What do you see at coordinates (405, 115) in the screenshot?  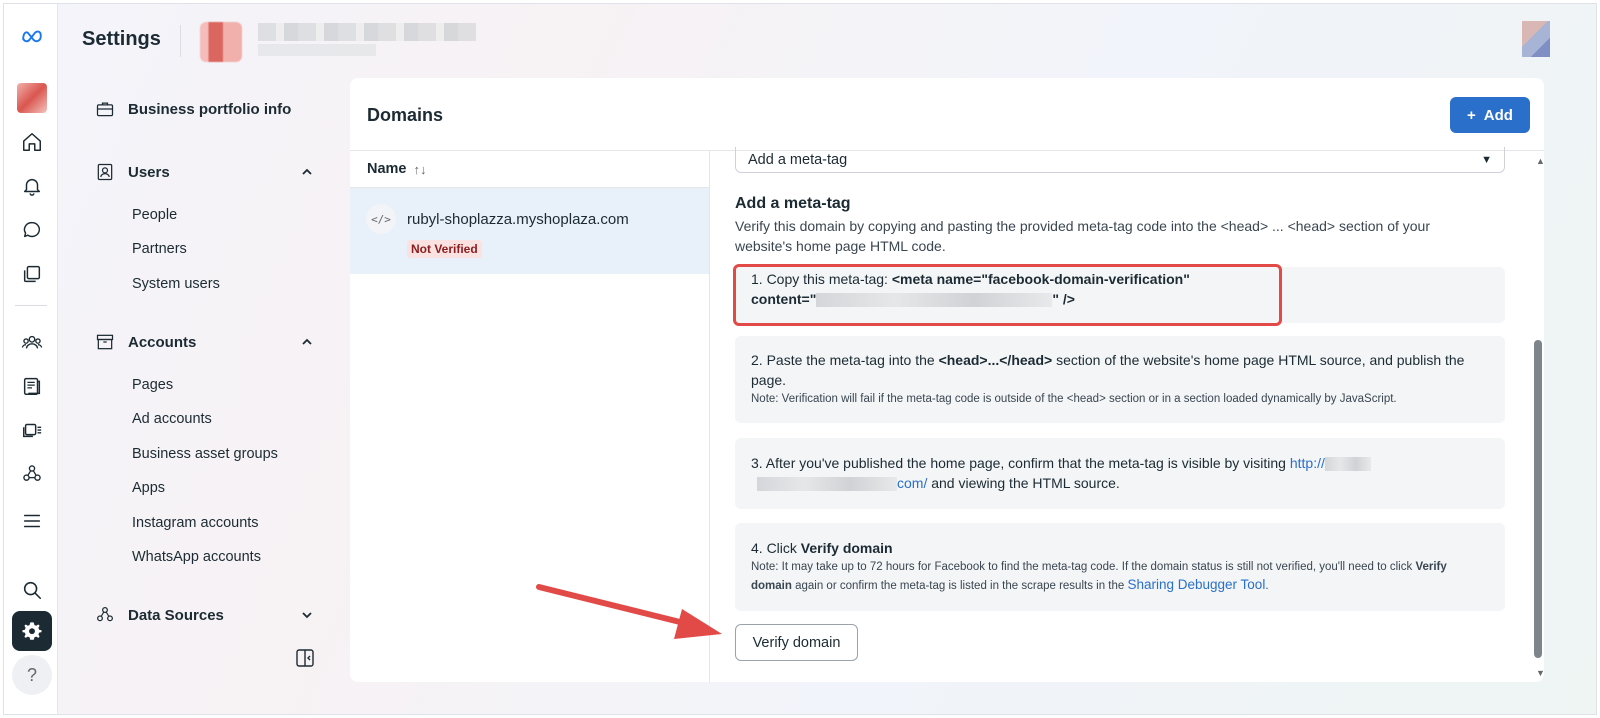 I see `panel-title: Domains` at bounding box center [405, 115].